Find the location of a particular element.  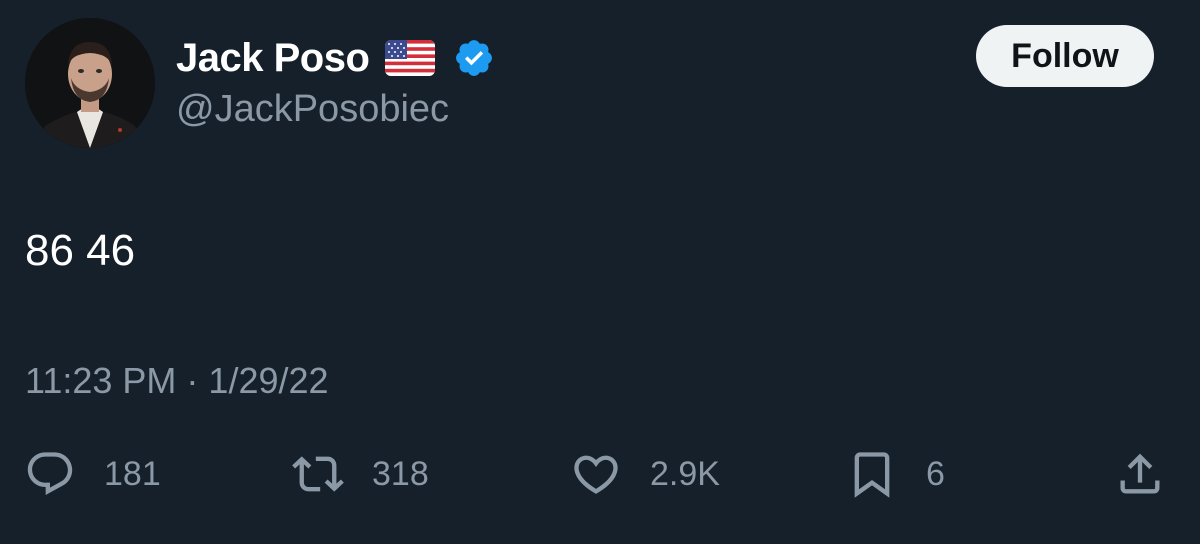

author-name-row: Jack Poso is located at coordinates (335, 58).